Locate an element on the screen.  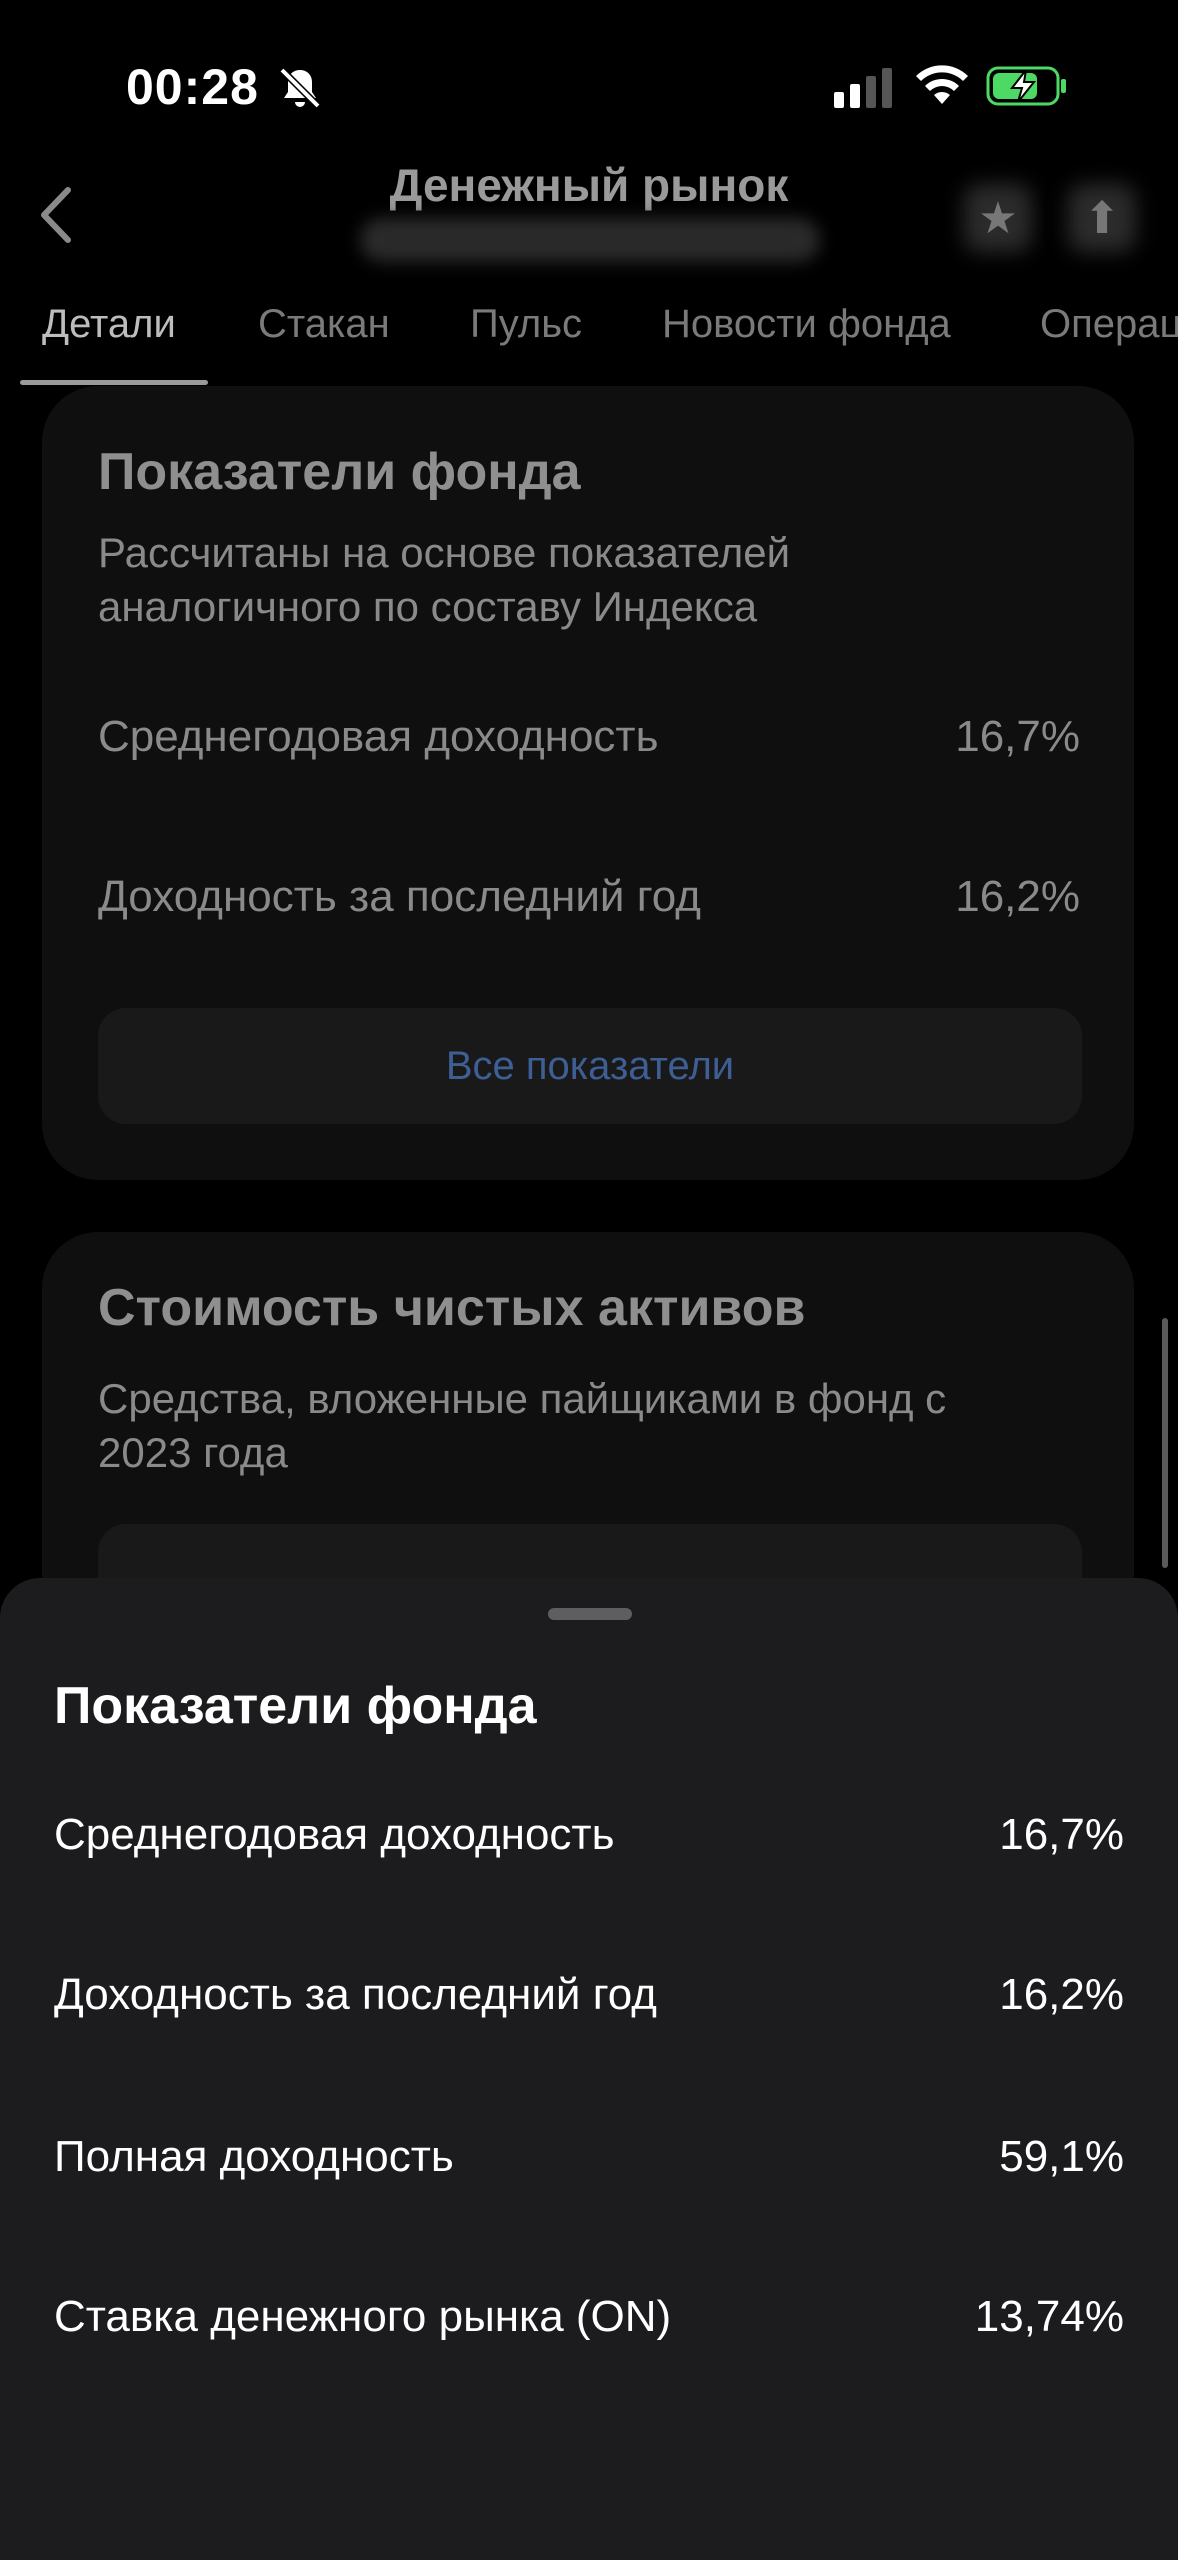
tab-bar: Детали Стакан Пульс Новости фонда Операц is located at coordinates (589, 338).